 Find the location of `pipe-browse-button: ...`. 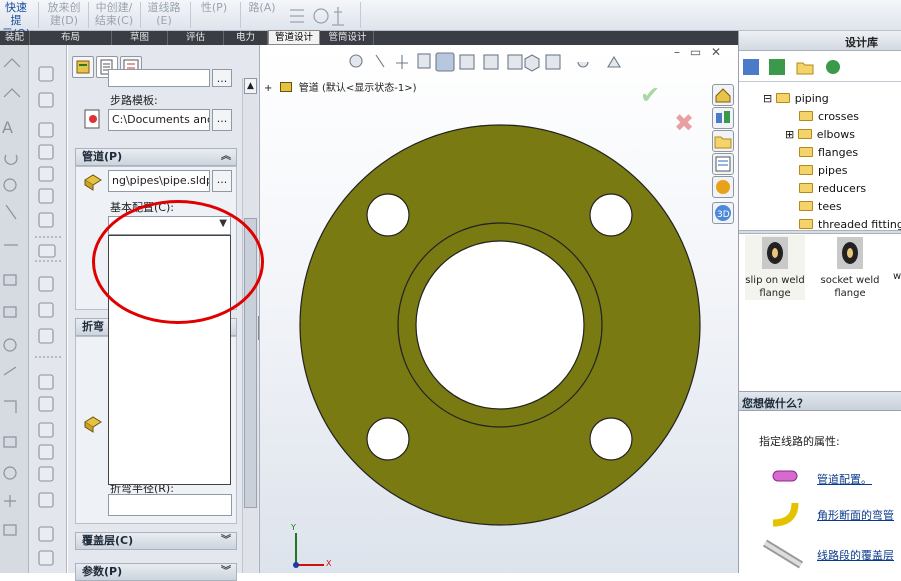

pipe-browse-button: ... is located at coordinates (222, 181).